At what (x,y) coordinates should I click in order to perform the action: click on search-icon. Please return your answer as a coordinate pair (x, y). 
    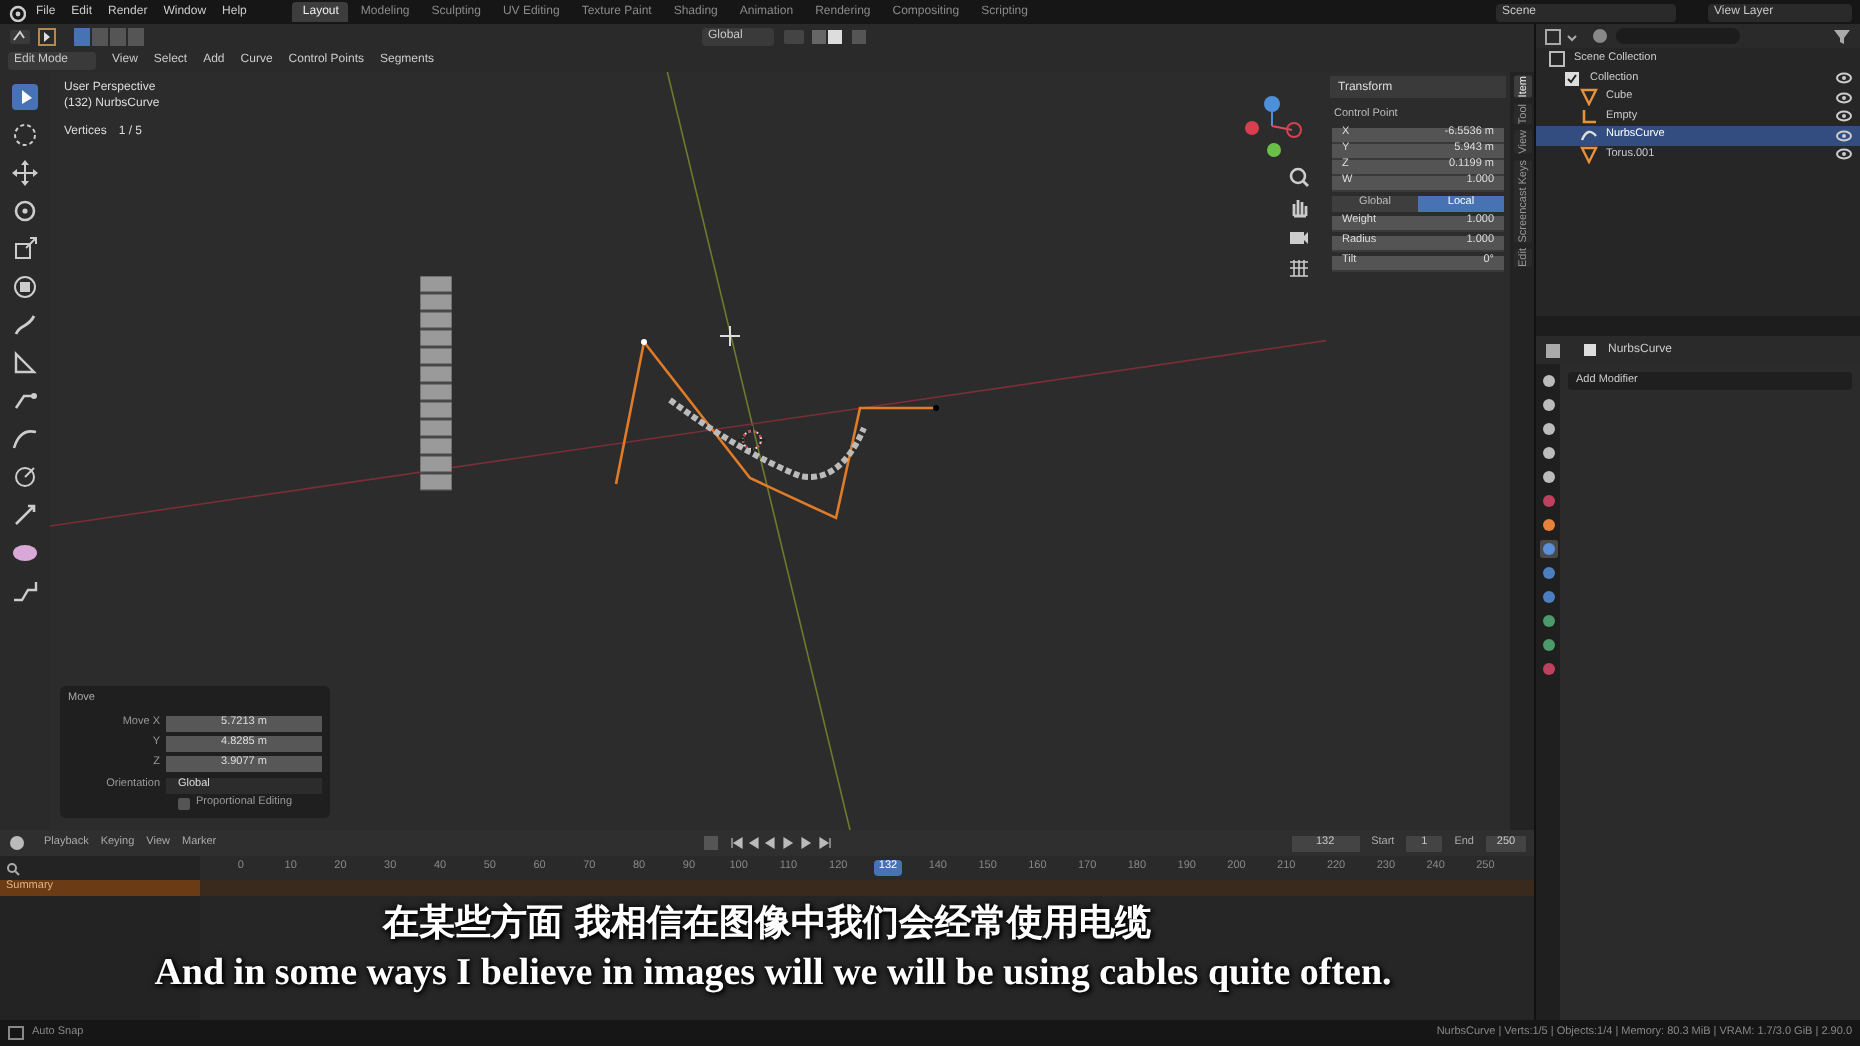
    Looking at the image, I should click on (13, 868).